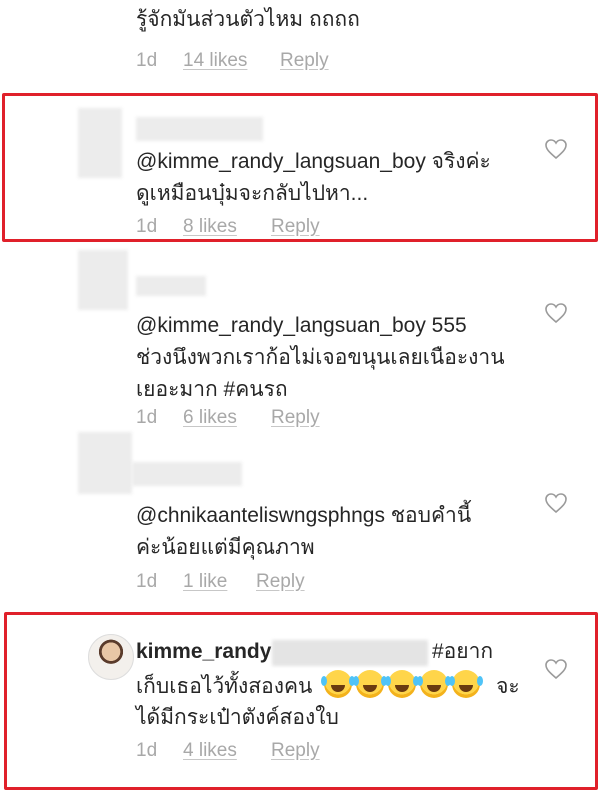 This screenshot has height=794, width=600. What do you see at coordinates (212, 389) in the screenshot?
I see `comment-text-line: เยอะมาก #คนรถ` at bounding box center [212, 389].